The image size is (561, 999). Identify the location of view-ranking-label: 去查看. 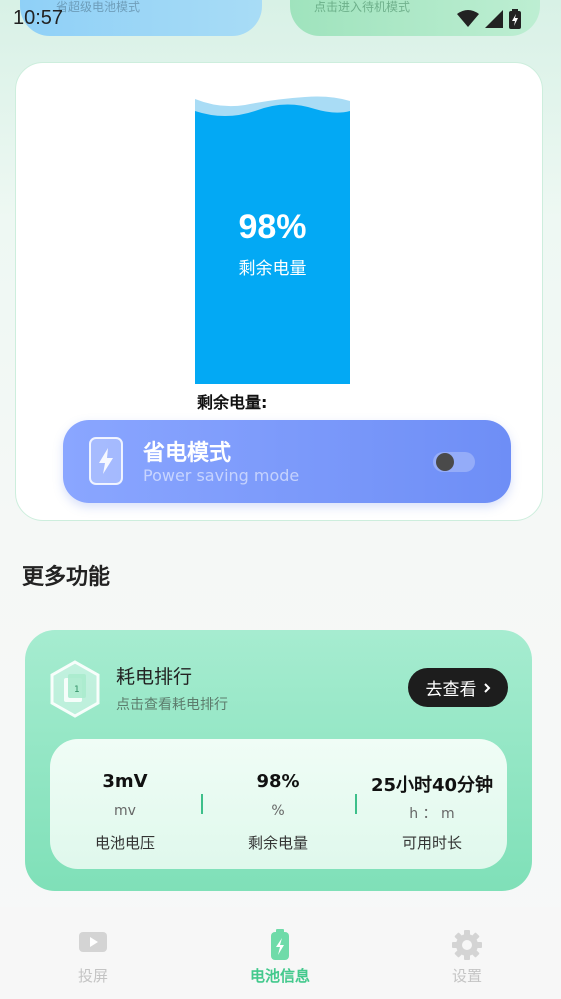
(451, 690).